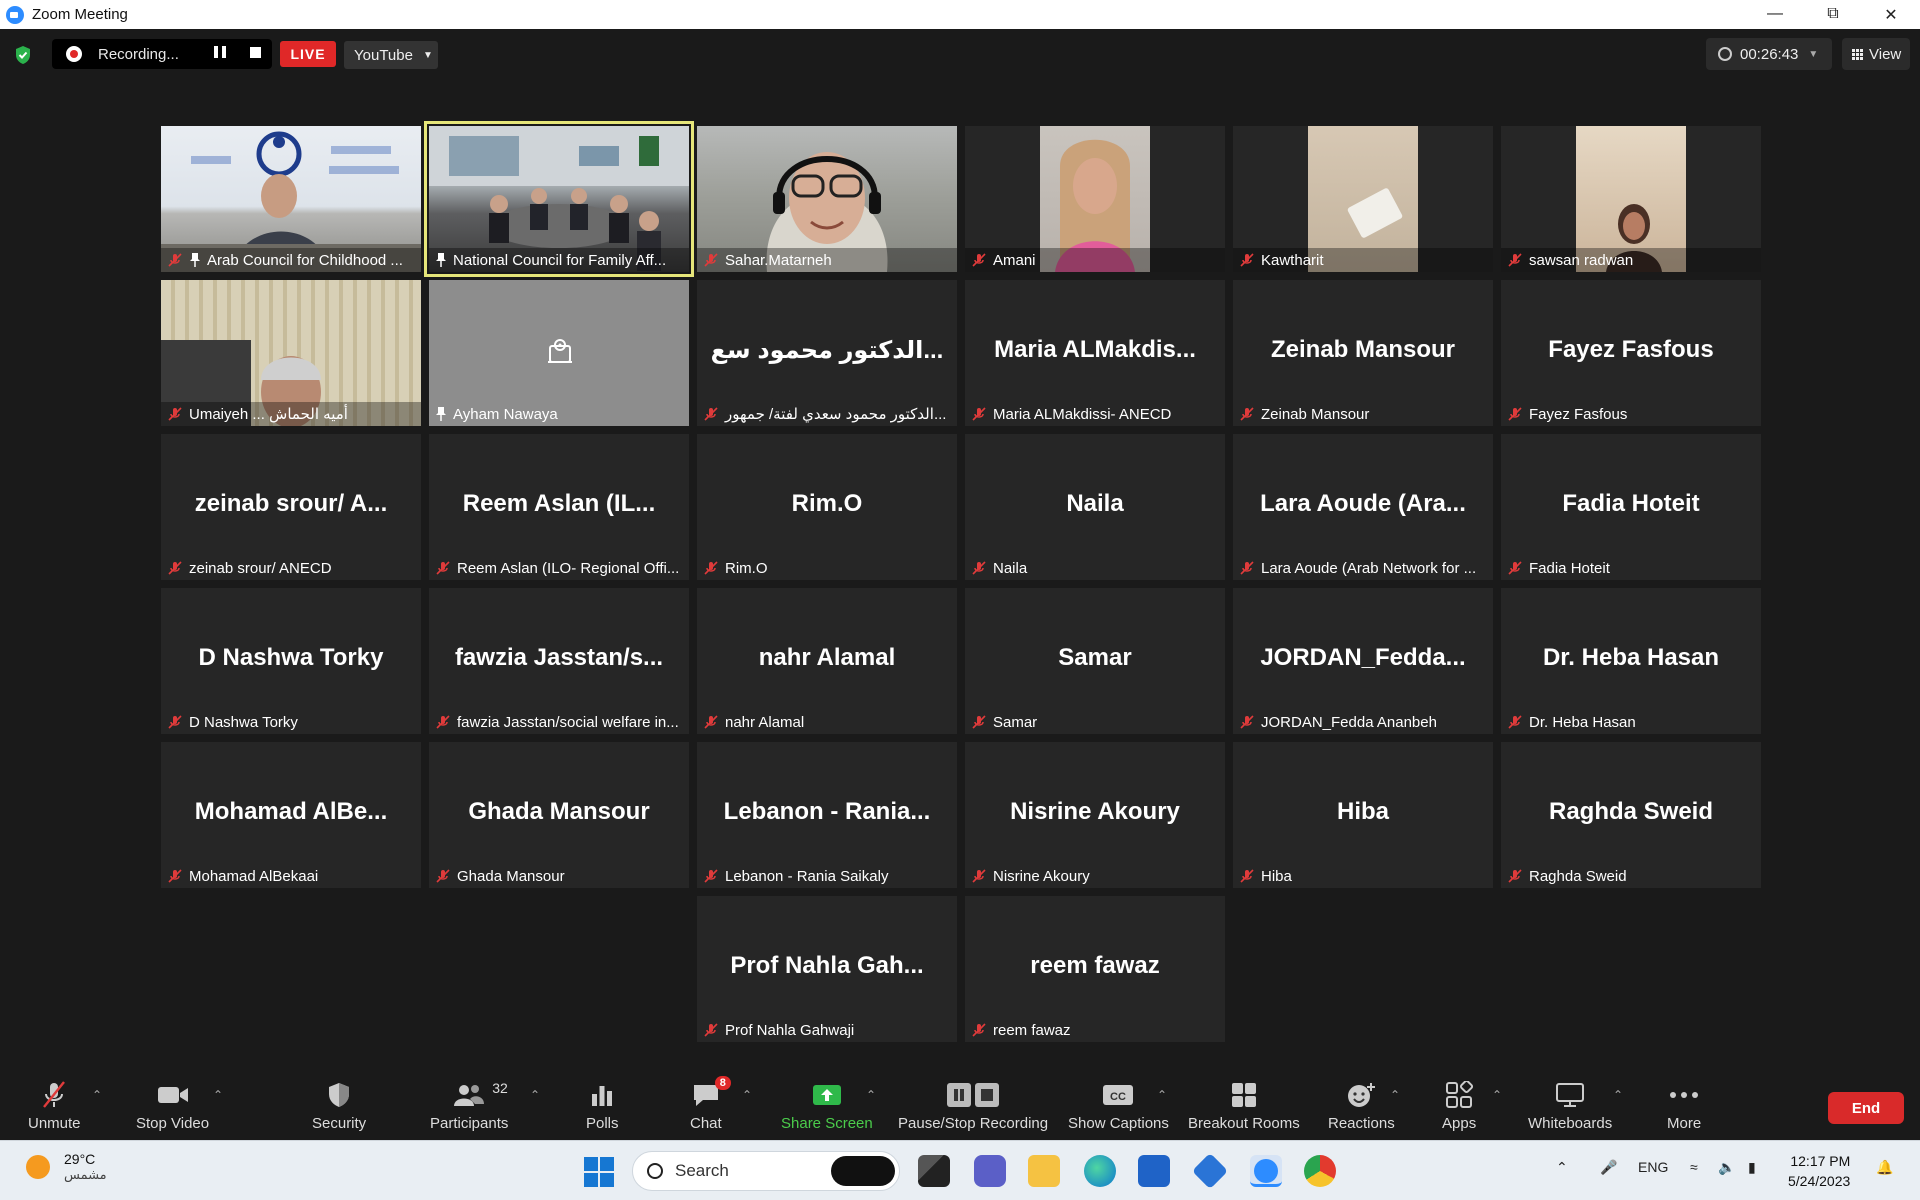 The image size is (1920, 1200). Describe the element at coordinates (1884, 1167) in the screenshot. I see `notifications-icon: 🔔` at that location.